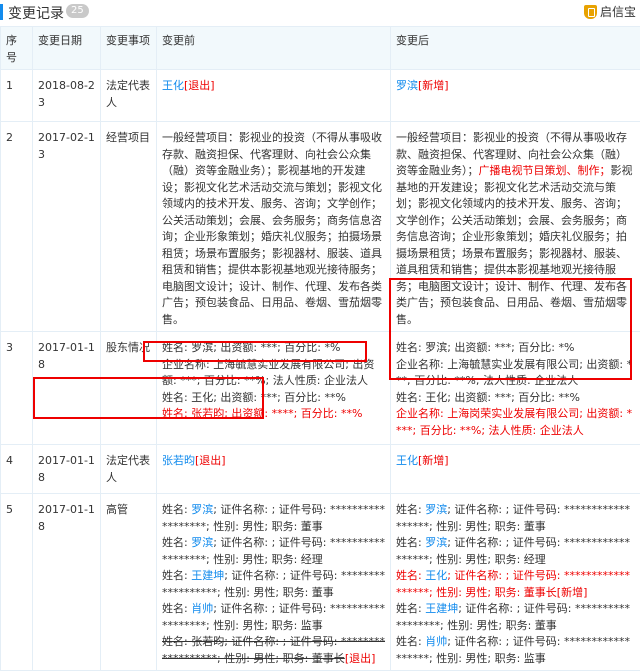 Image resolution: width=640 pixels, height=671 pixels. I want to click on table-row: 42017-01-18法定代表人张若昀[退出] 王化[新增], so click(320, 469).